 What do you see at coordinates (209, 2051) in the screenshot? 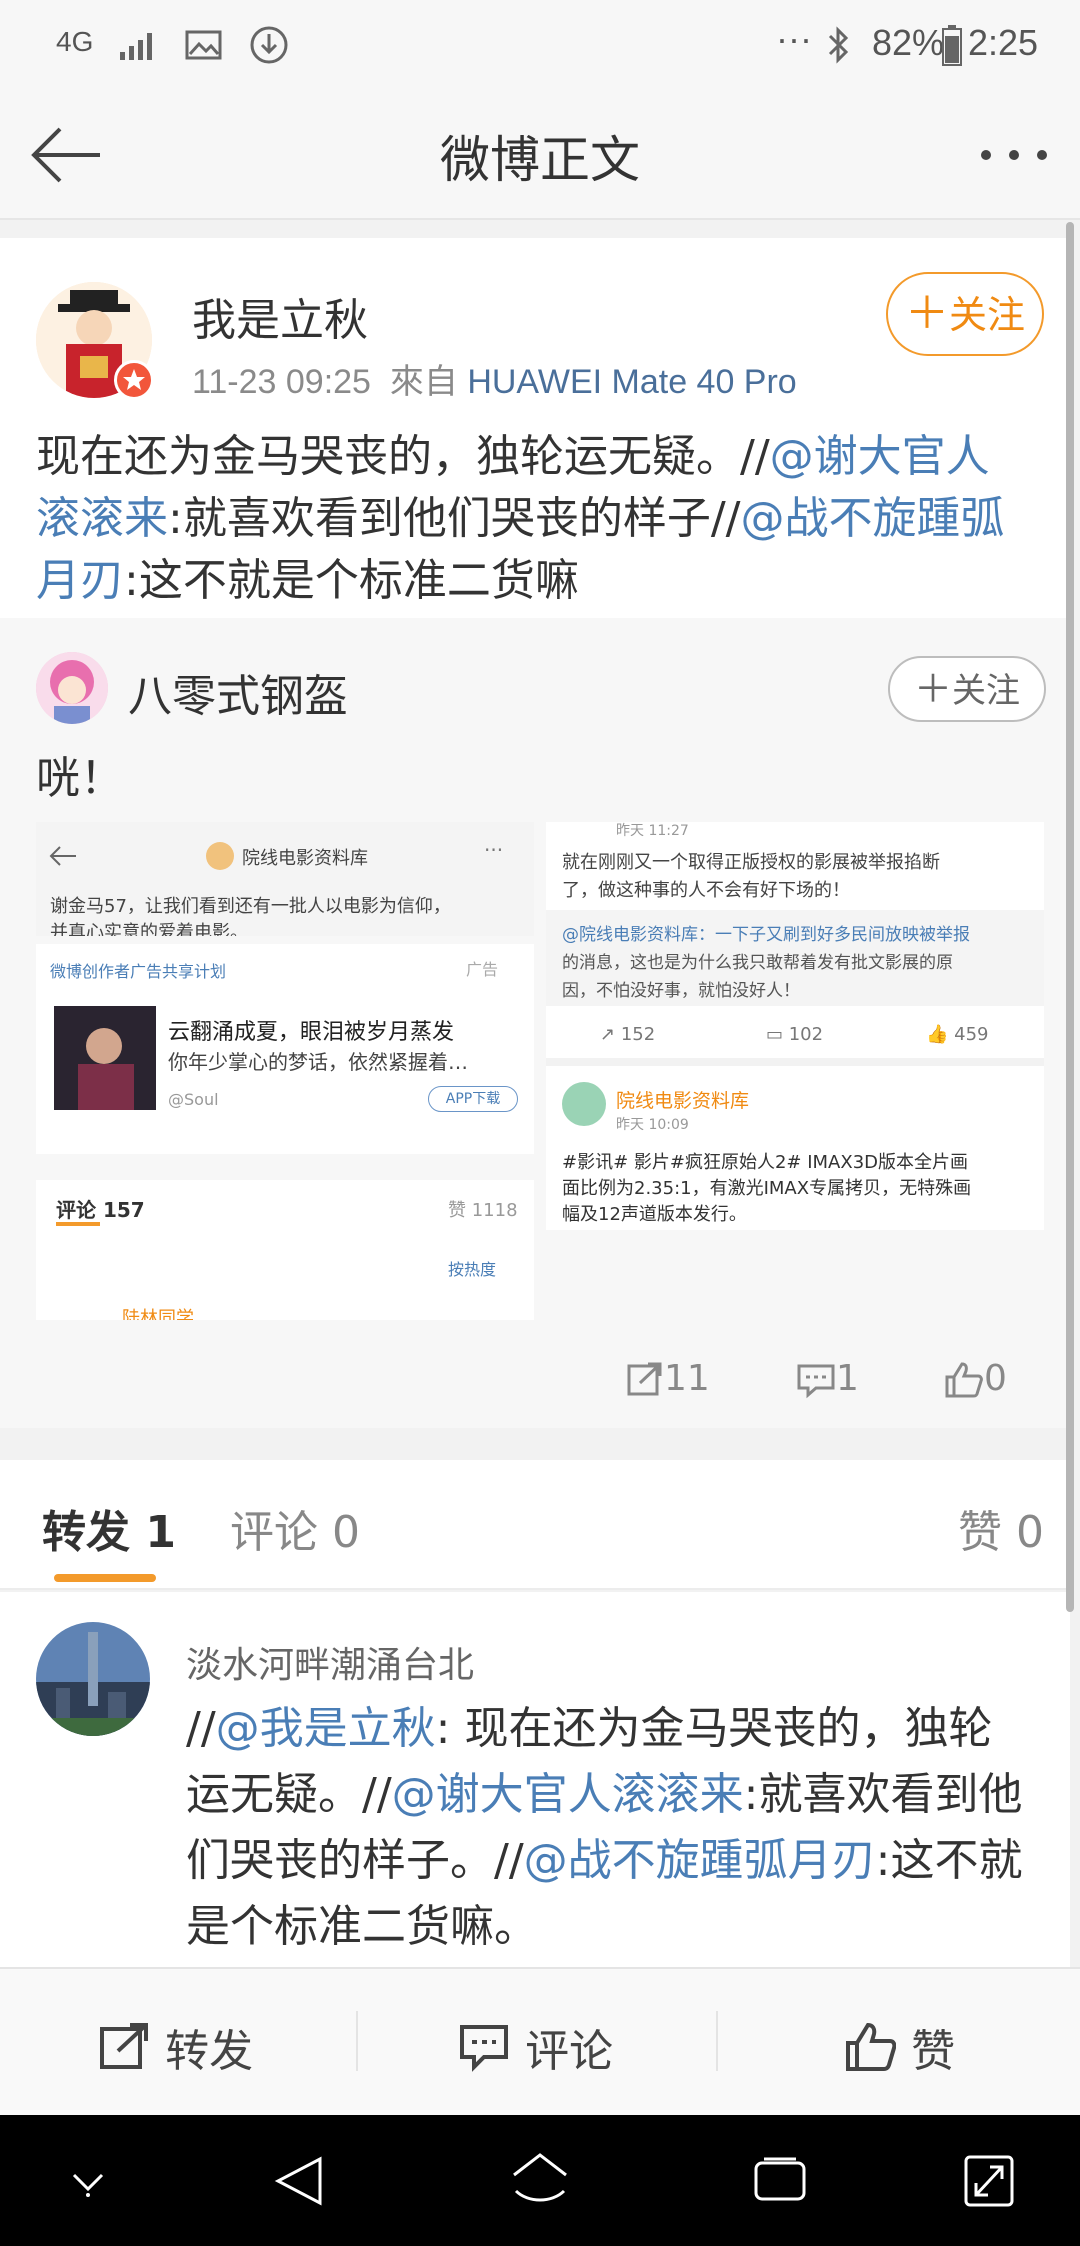
I see `repost-label: 转发` at bounding box center [209, 2051].